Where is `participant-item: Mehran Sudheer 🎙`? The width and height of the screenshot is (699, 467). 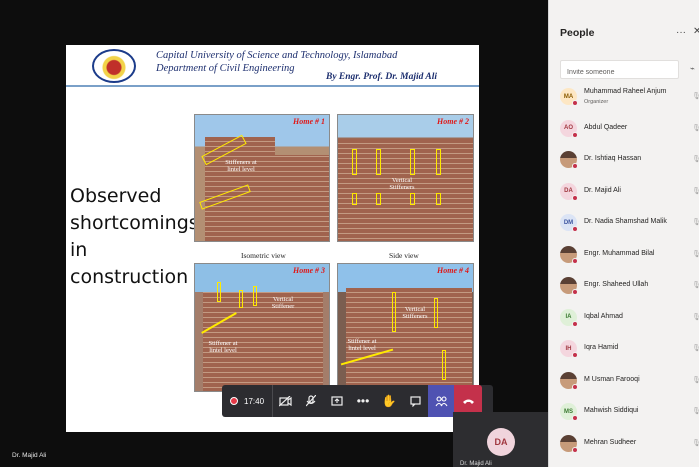
participant-item: Mehran Sudheer 🎙 is located at coordinates (624, 447).